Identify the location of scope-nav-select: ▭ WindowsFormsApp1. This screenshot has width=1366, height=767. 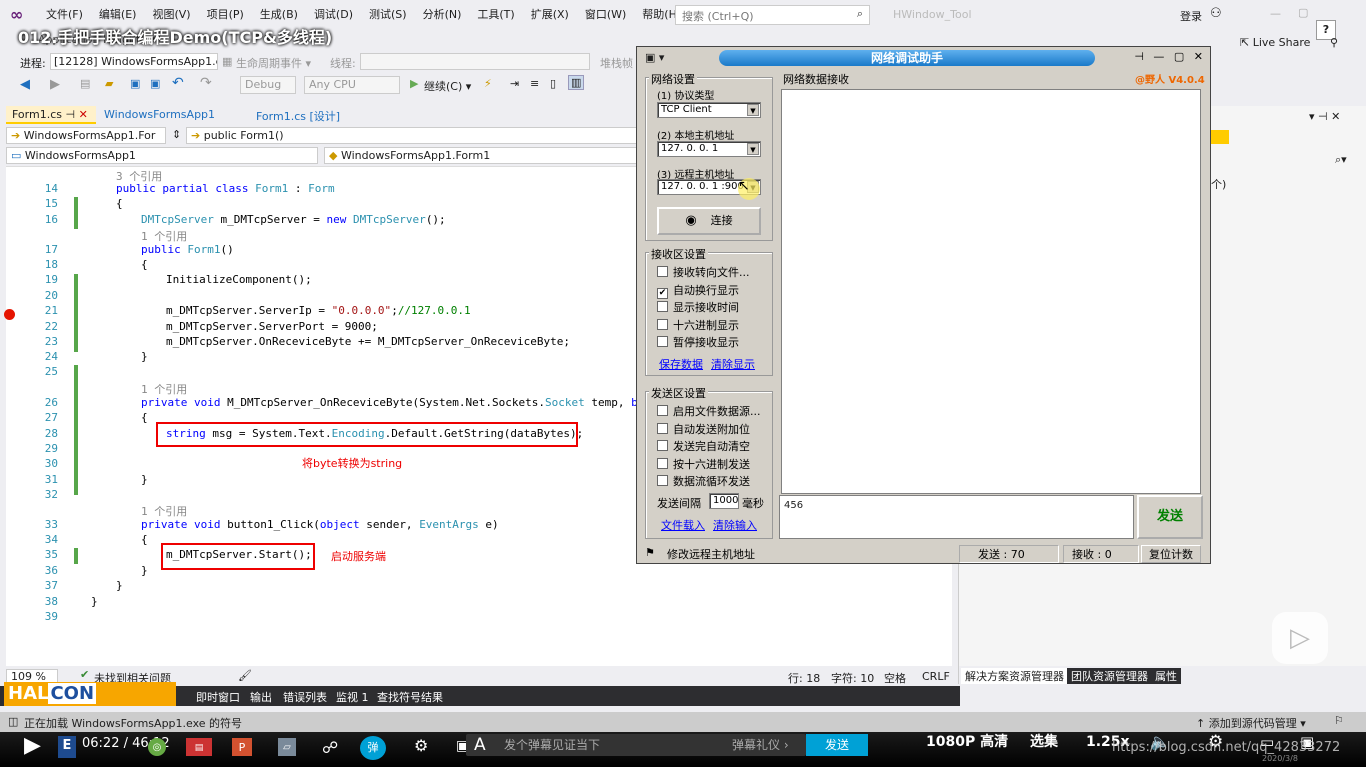
(162, 155).